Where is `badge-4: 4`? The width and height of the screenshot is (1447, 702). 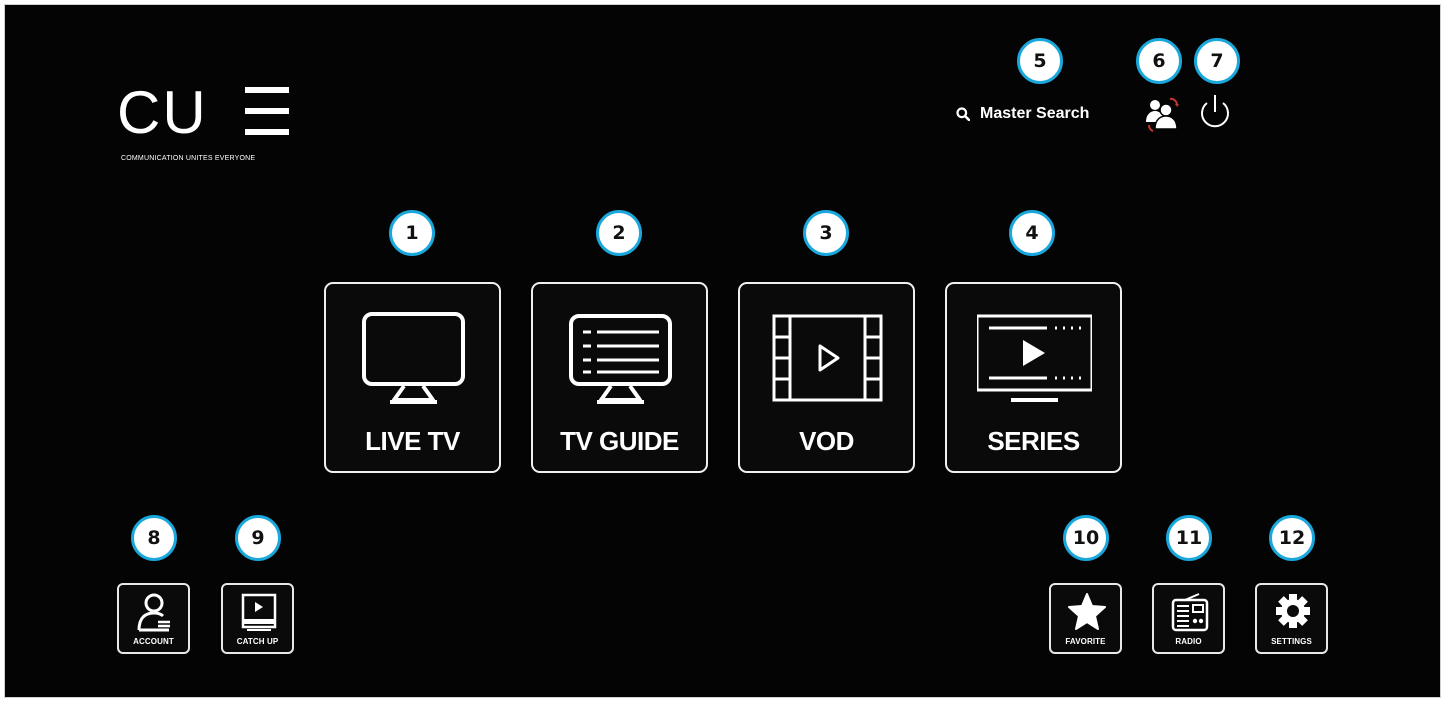 badge-4: 4 is located at coordinates (1032, 233).